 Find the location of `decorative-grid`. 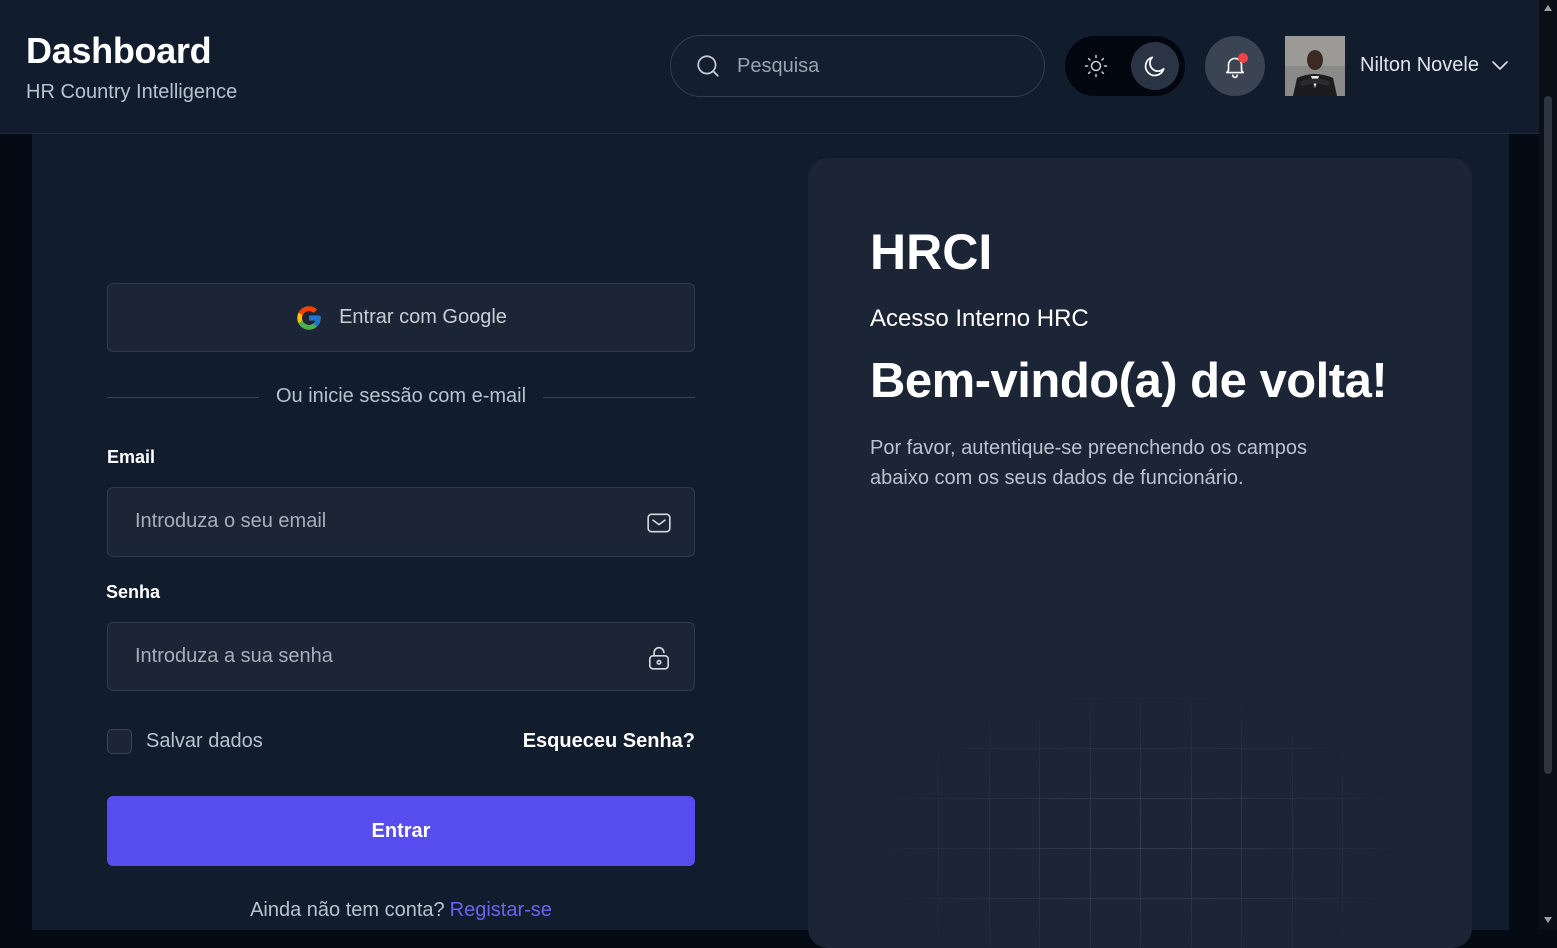

decorative-grid is located at coordinates (1140, 798).